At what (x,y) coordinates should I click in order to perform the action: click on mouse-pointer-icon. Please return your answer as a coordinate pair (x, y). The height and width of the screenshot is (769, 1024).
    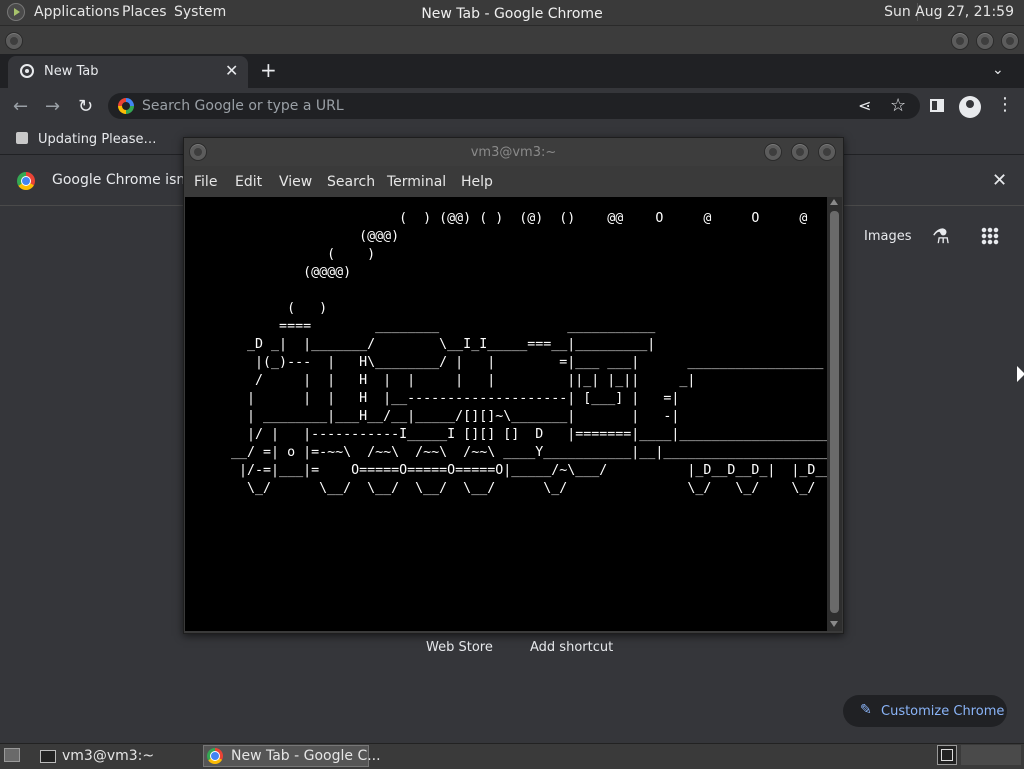
    Looking at the image, I should click on (1020, 374).